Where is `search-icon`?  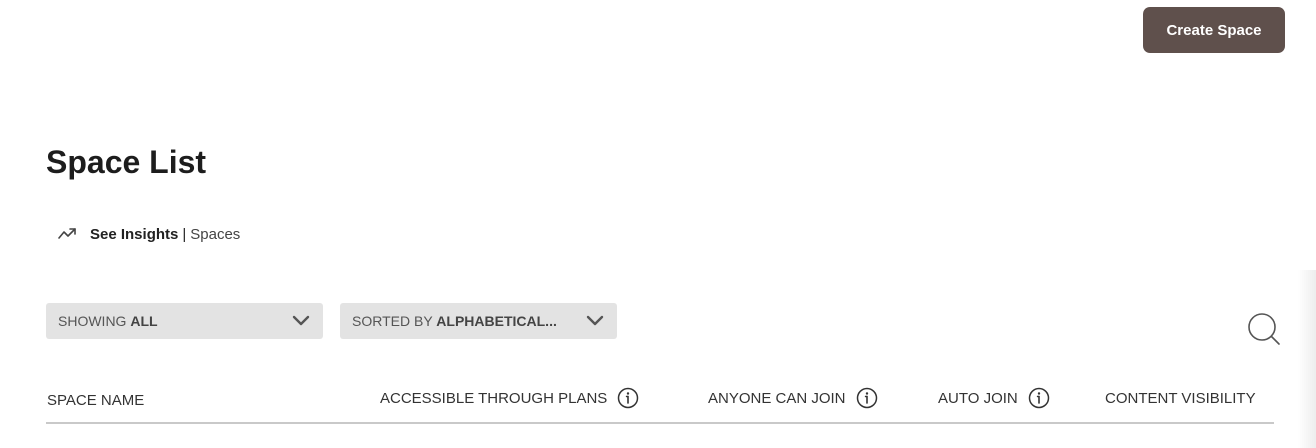 search-icon is located at coordinates (1264, 331).